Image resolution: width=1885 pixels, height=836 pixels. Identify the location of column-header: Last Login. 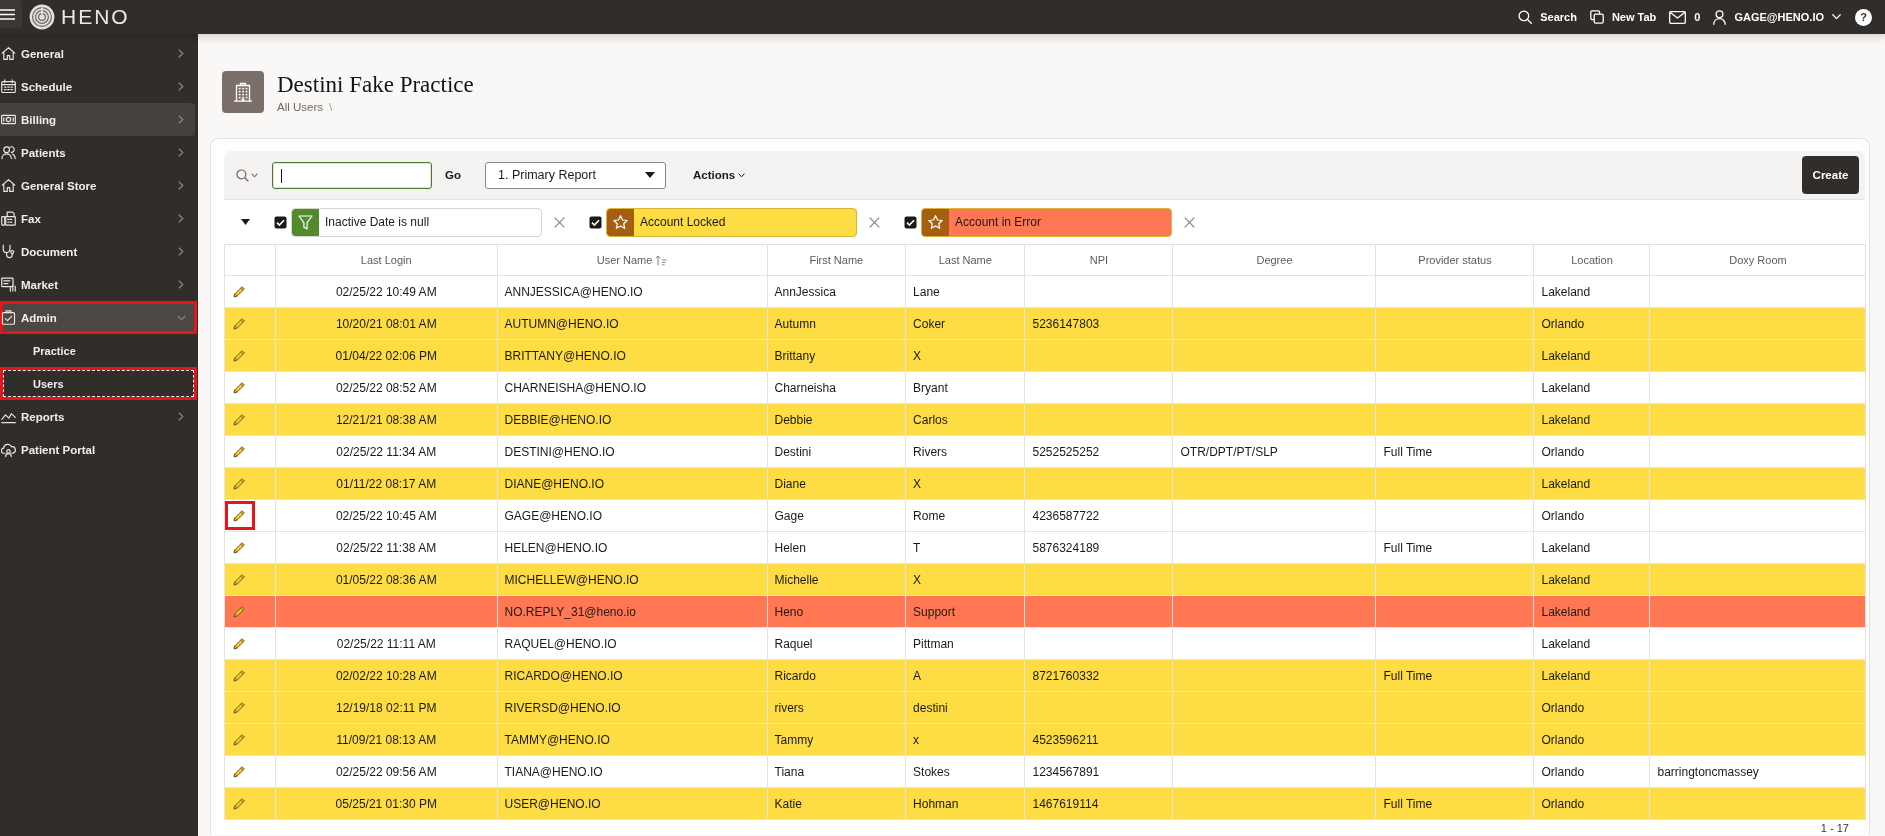
(386, 260).